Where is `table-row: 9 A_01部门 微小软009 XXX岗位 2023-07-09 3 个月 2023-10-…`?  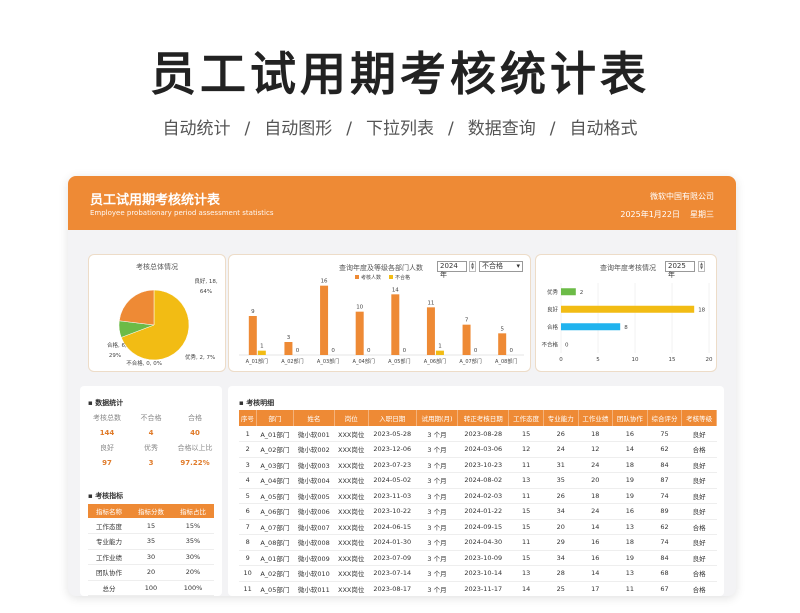 table-row: 9 A_01部门 微小软009 XXX岗位 2023-07-09 3 个月 2023-10-… is located at coordinates (478, 558).